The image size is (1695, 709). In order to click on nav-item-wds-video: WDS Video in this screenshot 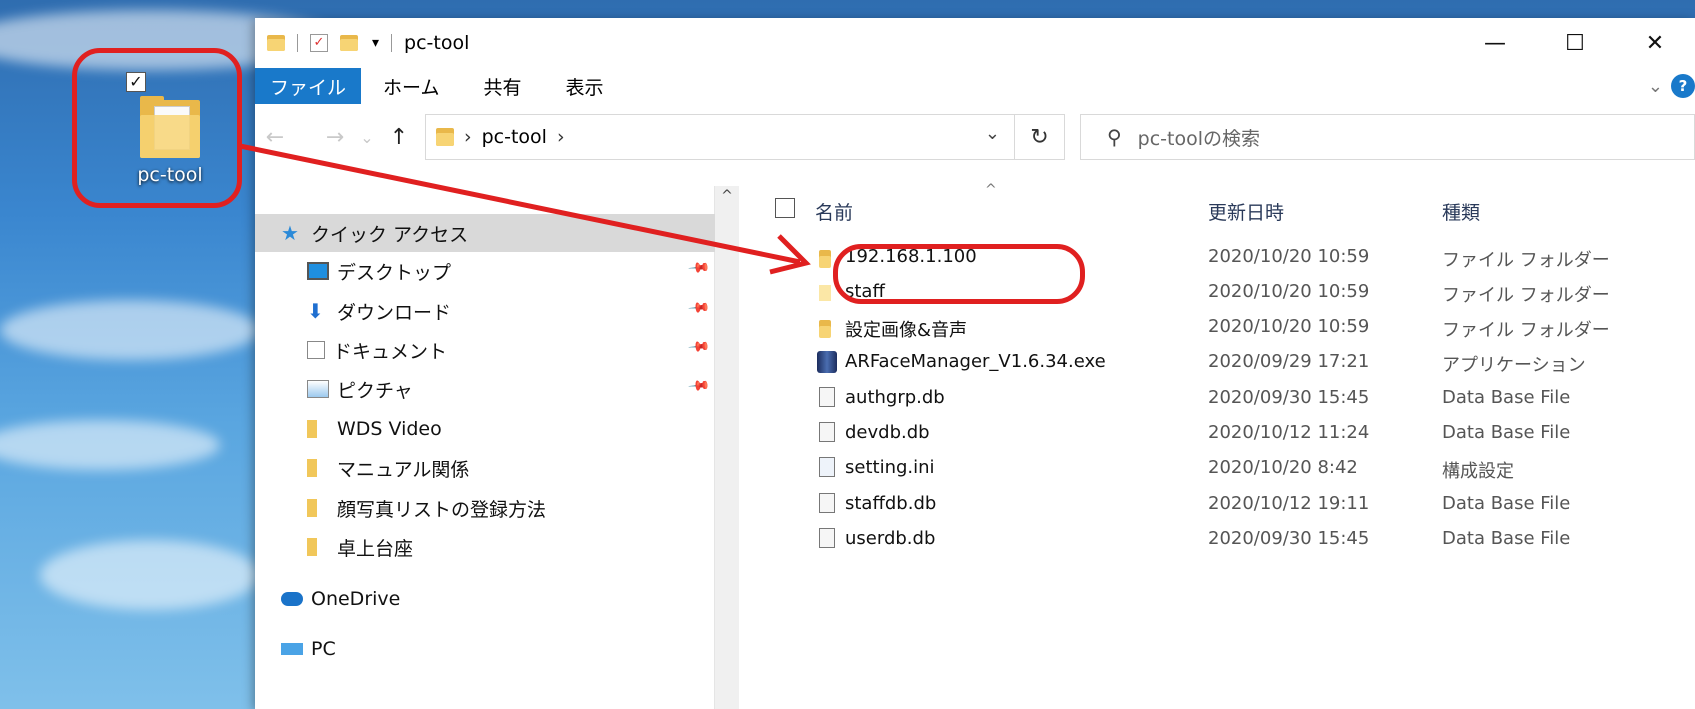, I will do `click(485, 429)`.